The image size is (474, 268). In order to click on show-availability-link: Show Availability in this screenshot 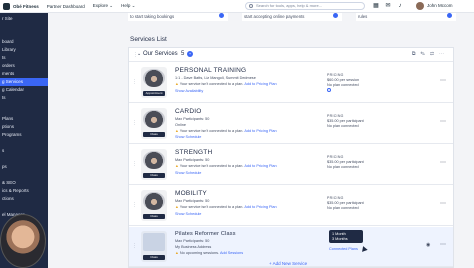, I will do `click(189, 91)`.